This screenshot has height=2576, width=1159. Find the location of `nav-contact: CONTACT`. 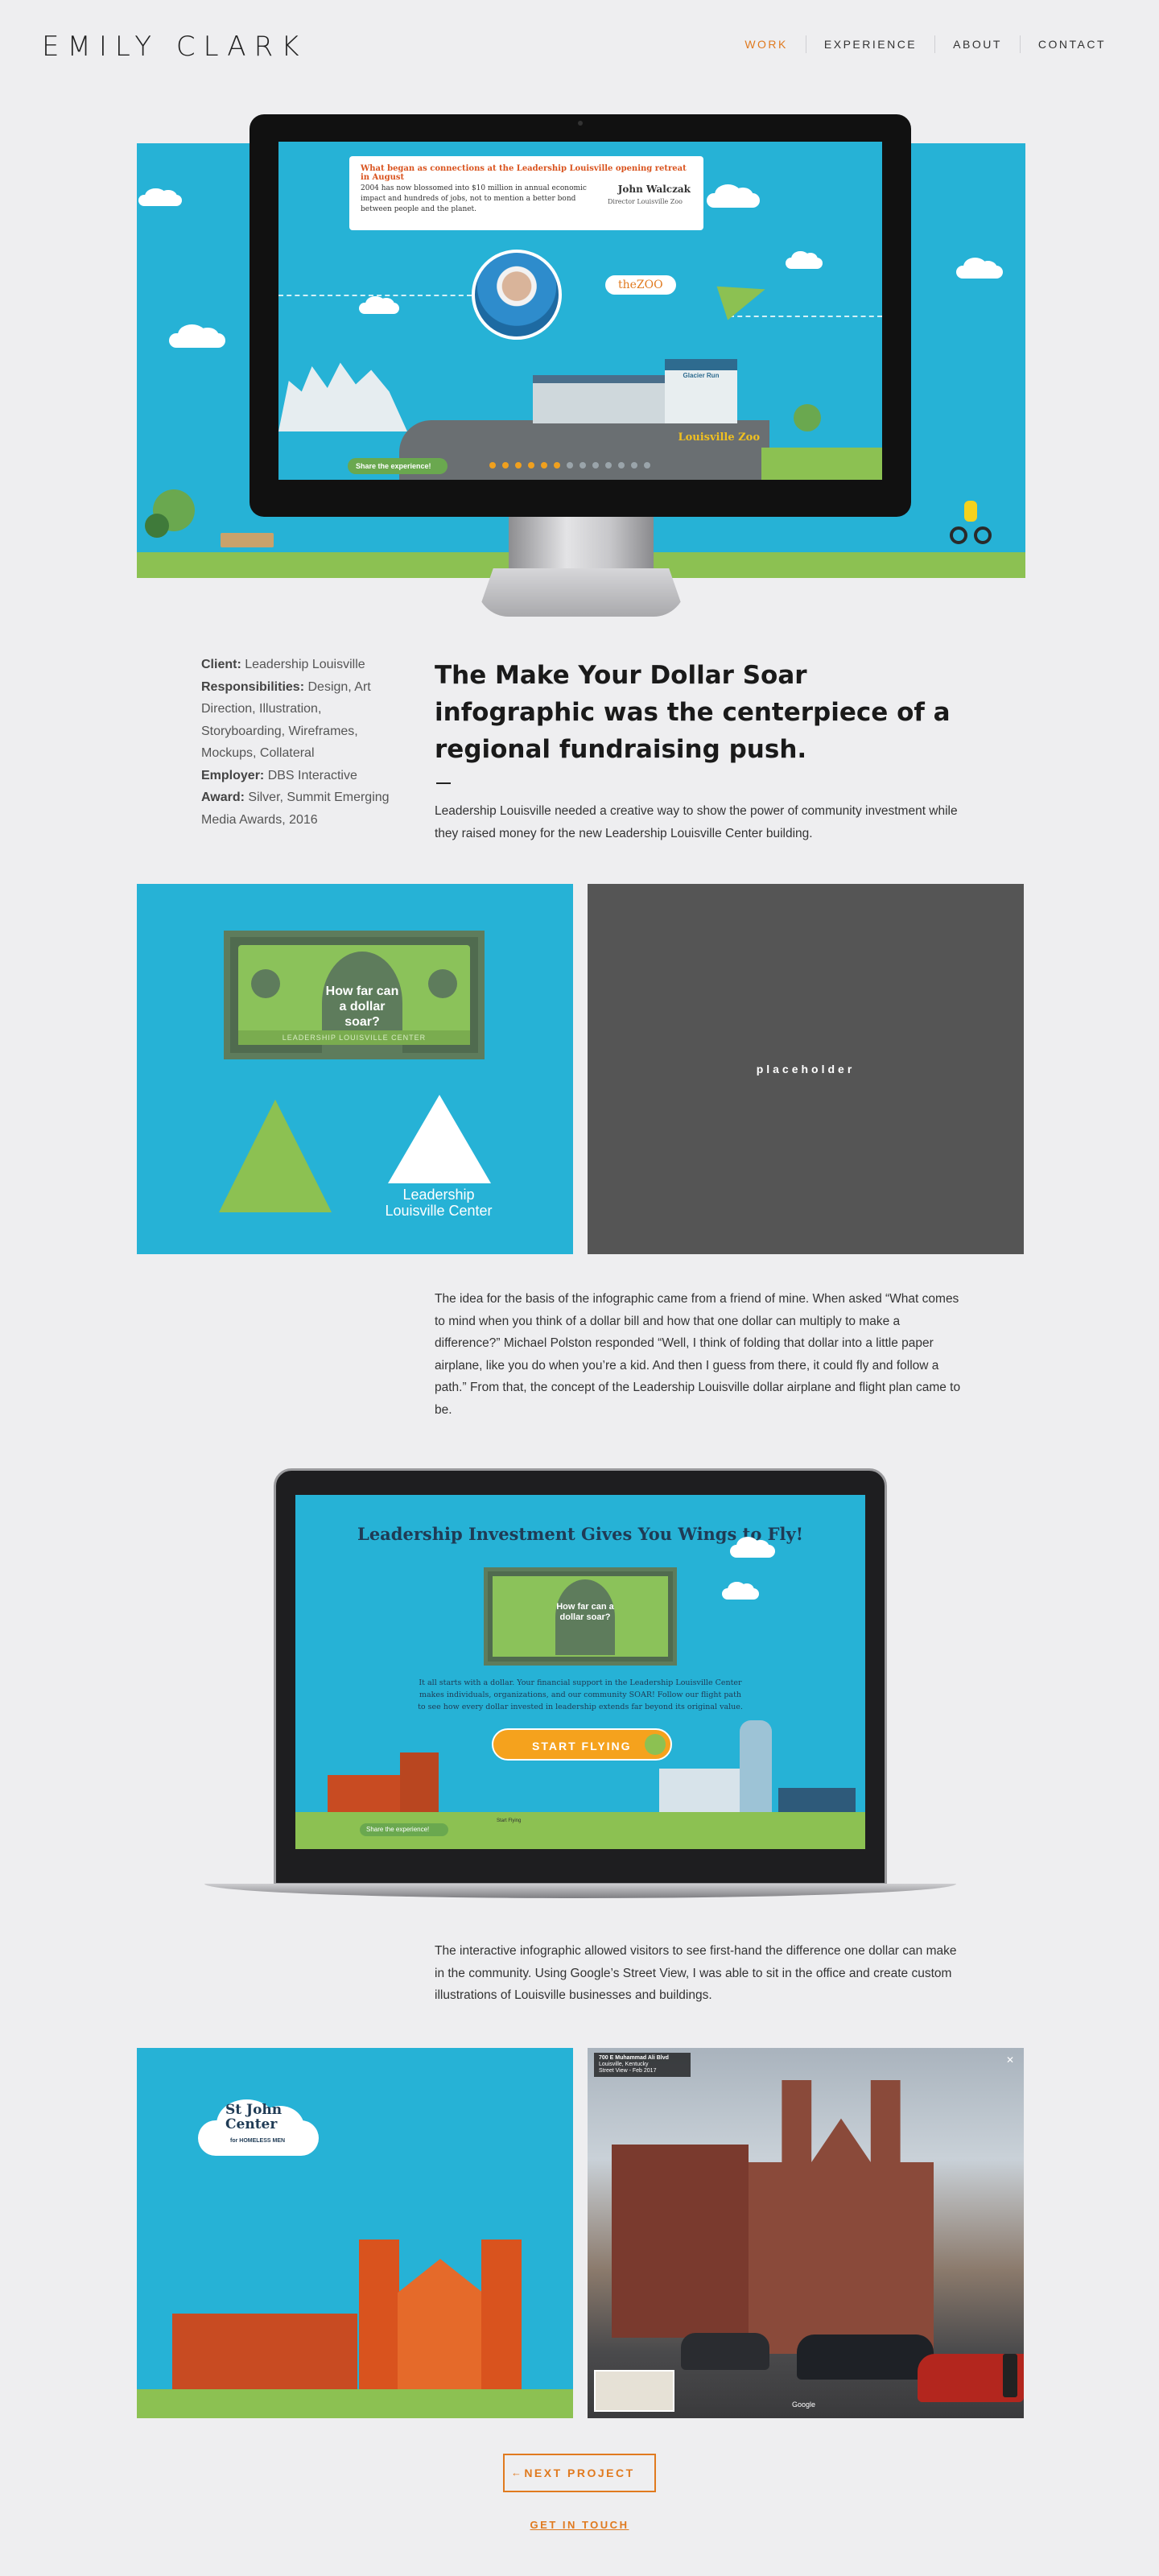

nav-contact: CONTACT is located at coordinates (1071, 44).